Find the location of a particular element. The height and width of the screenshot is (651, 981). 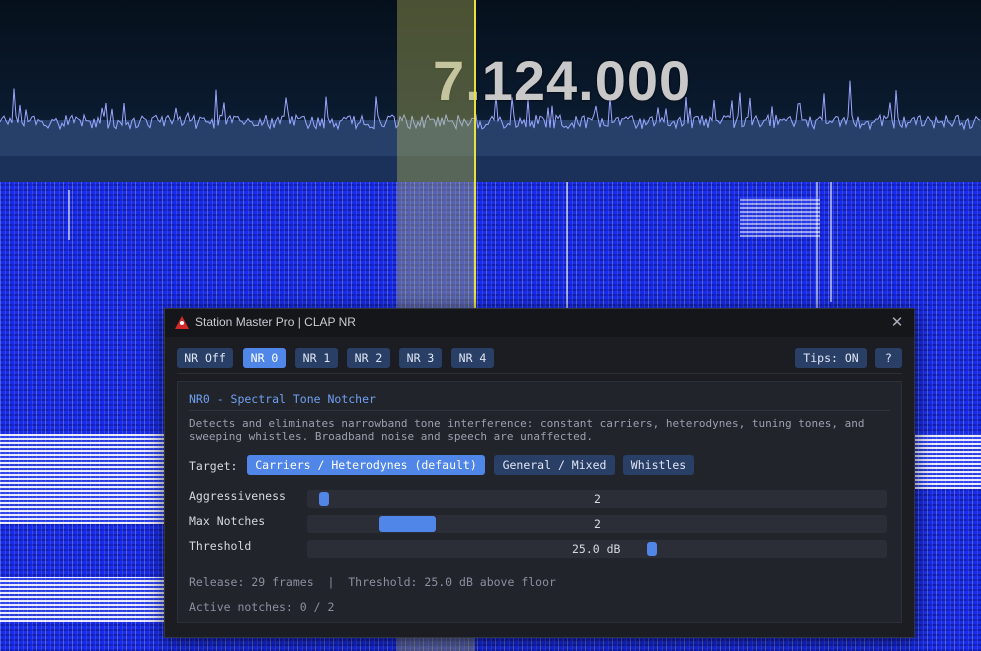

target-whistles-button: Whistles is located at coordinates (658, 465).